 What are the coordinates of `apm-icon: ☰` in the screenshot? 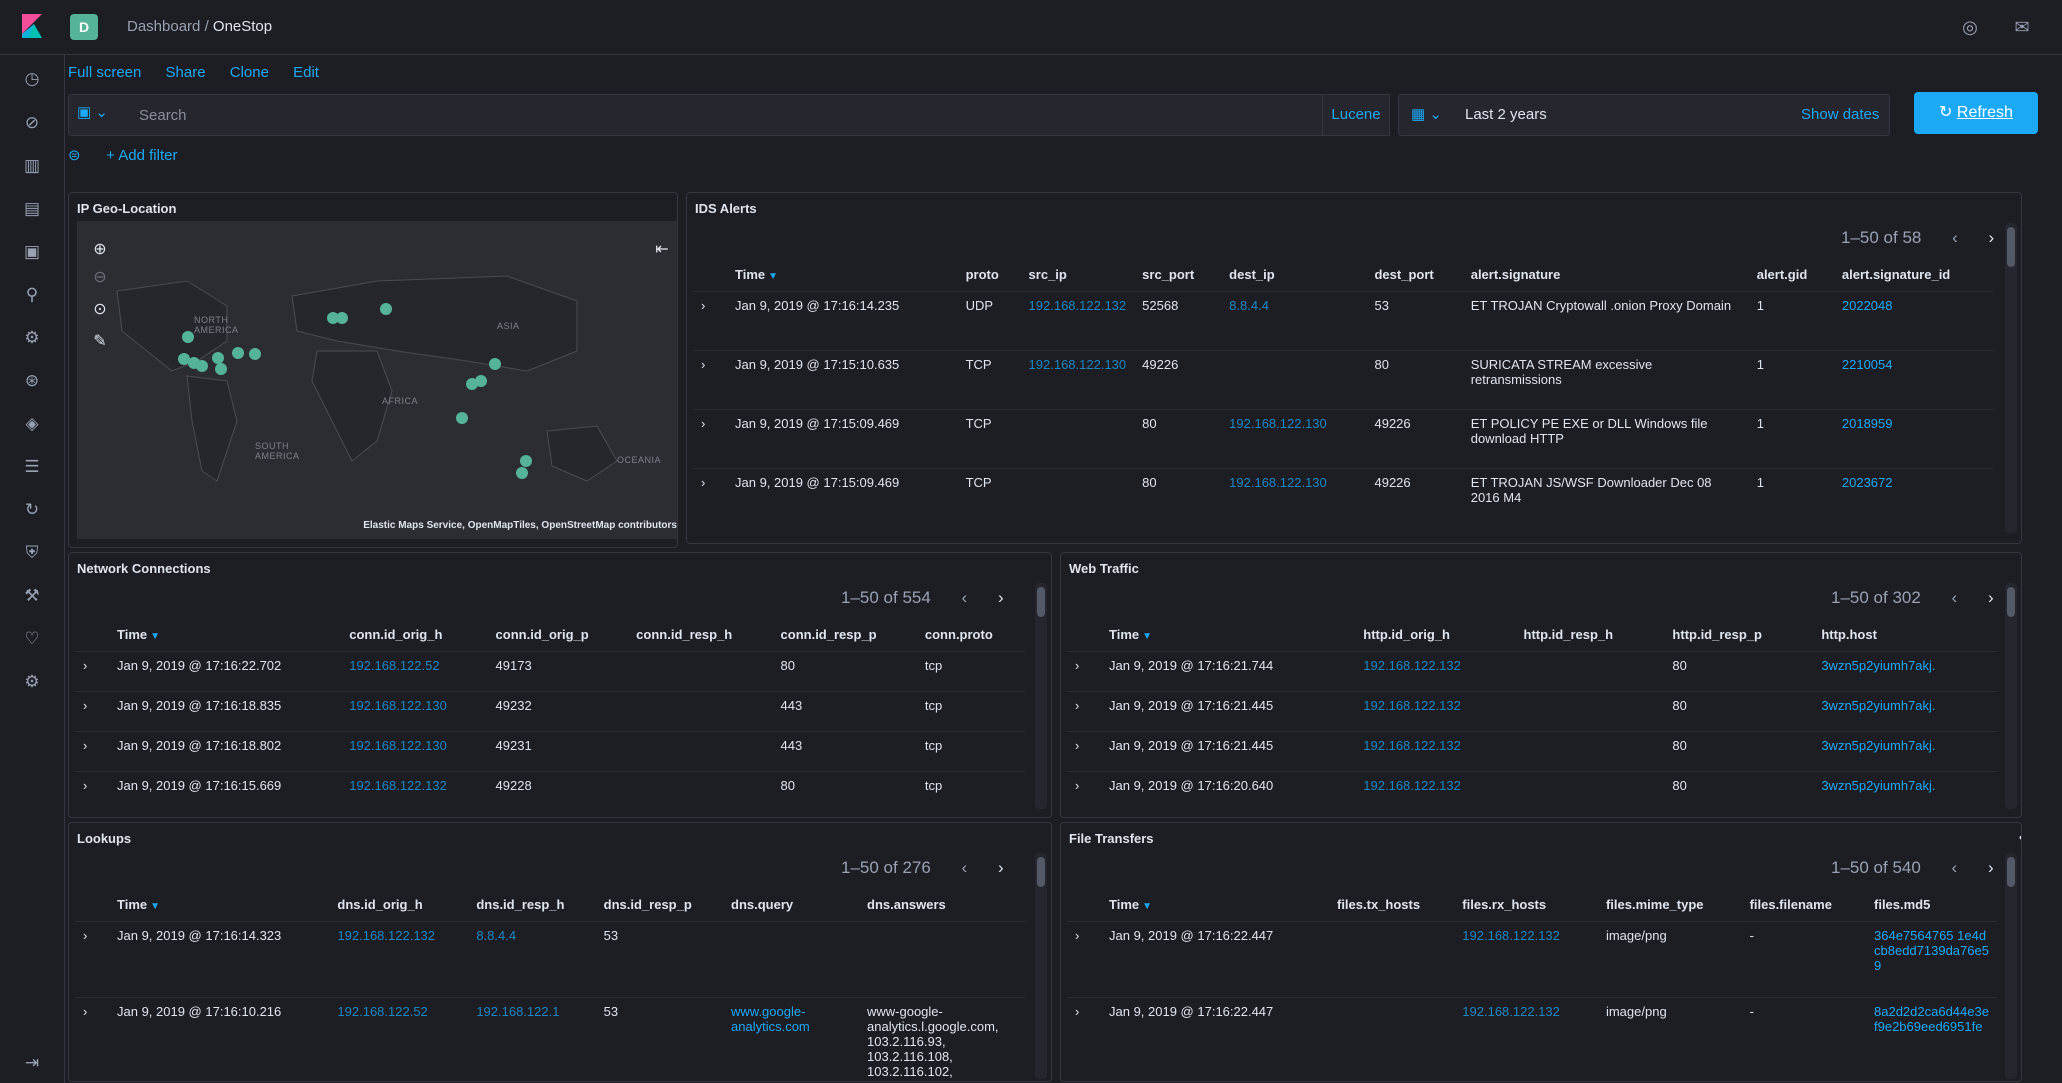 It's located at (32, 467).